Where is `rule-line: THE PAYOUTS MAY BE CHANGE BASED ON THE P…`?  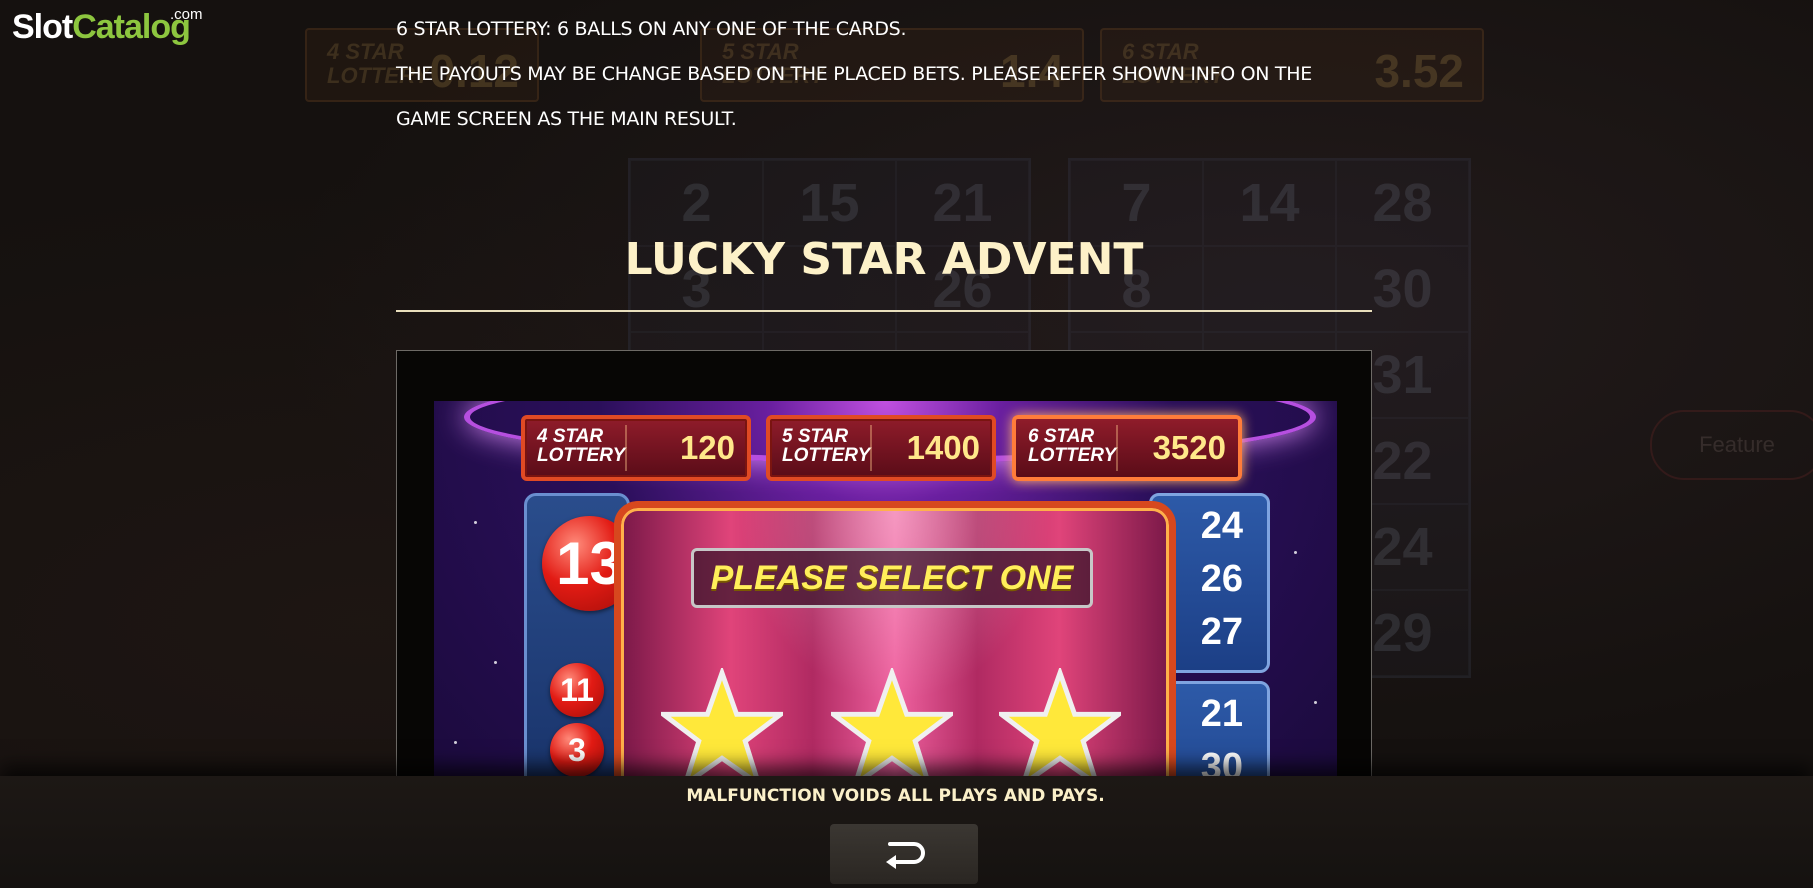
rule-line: THE PAYOUTS MAY BE CHANGE BASED ON THE P… is located at coordinates (854, 74).